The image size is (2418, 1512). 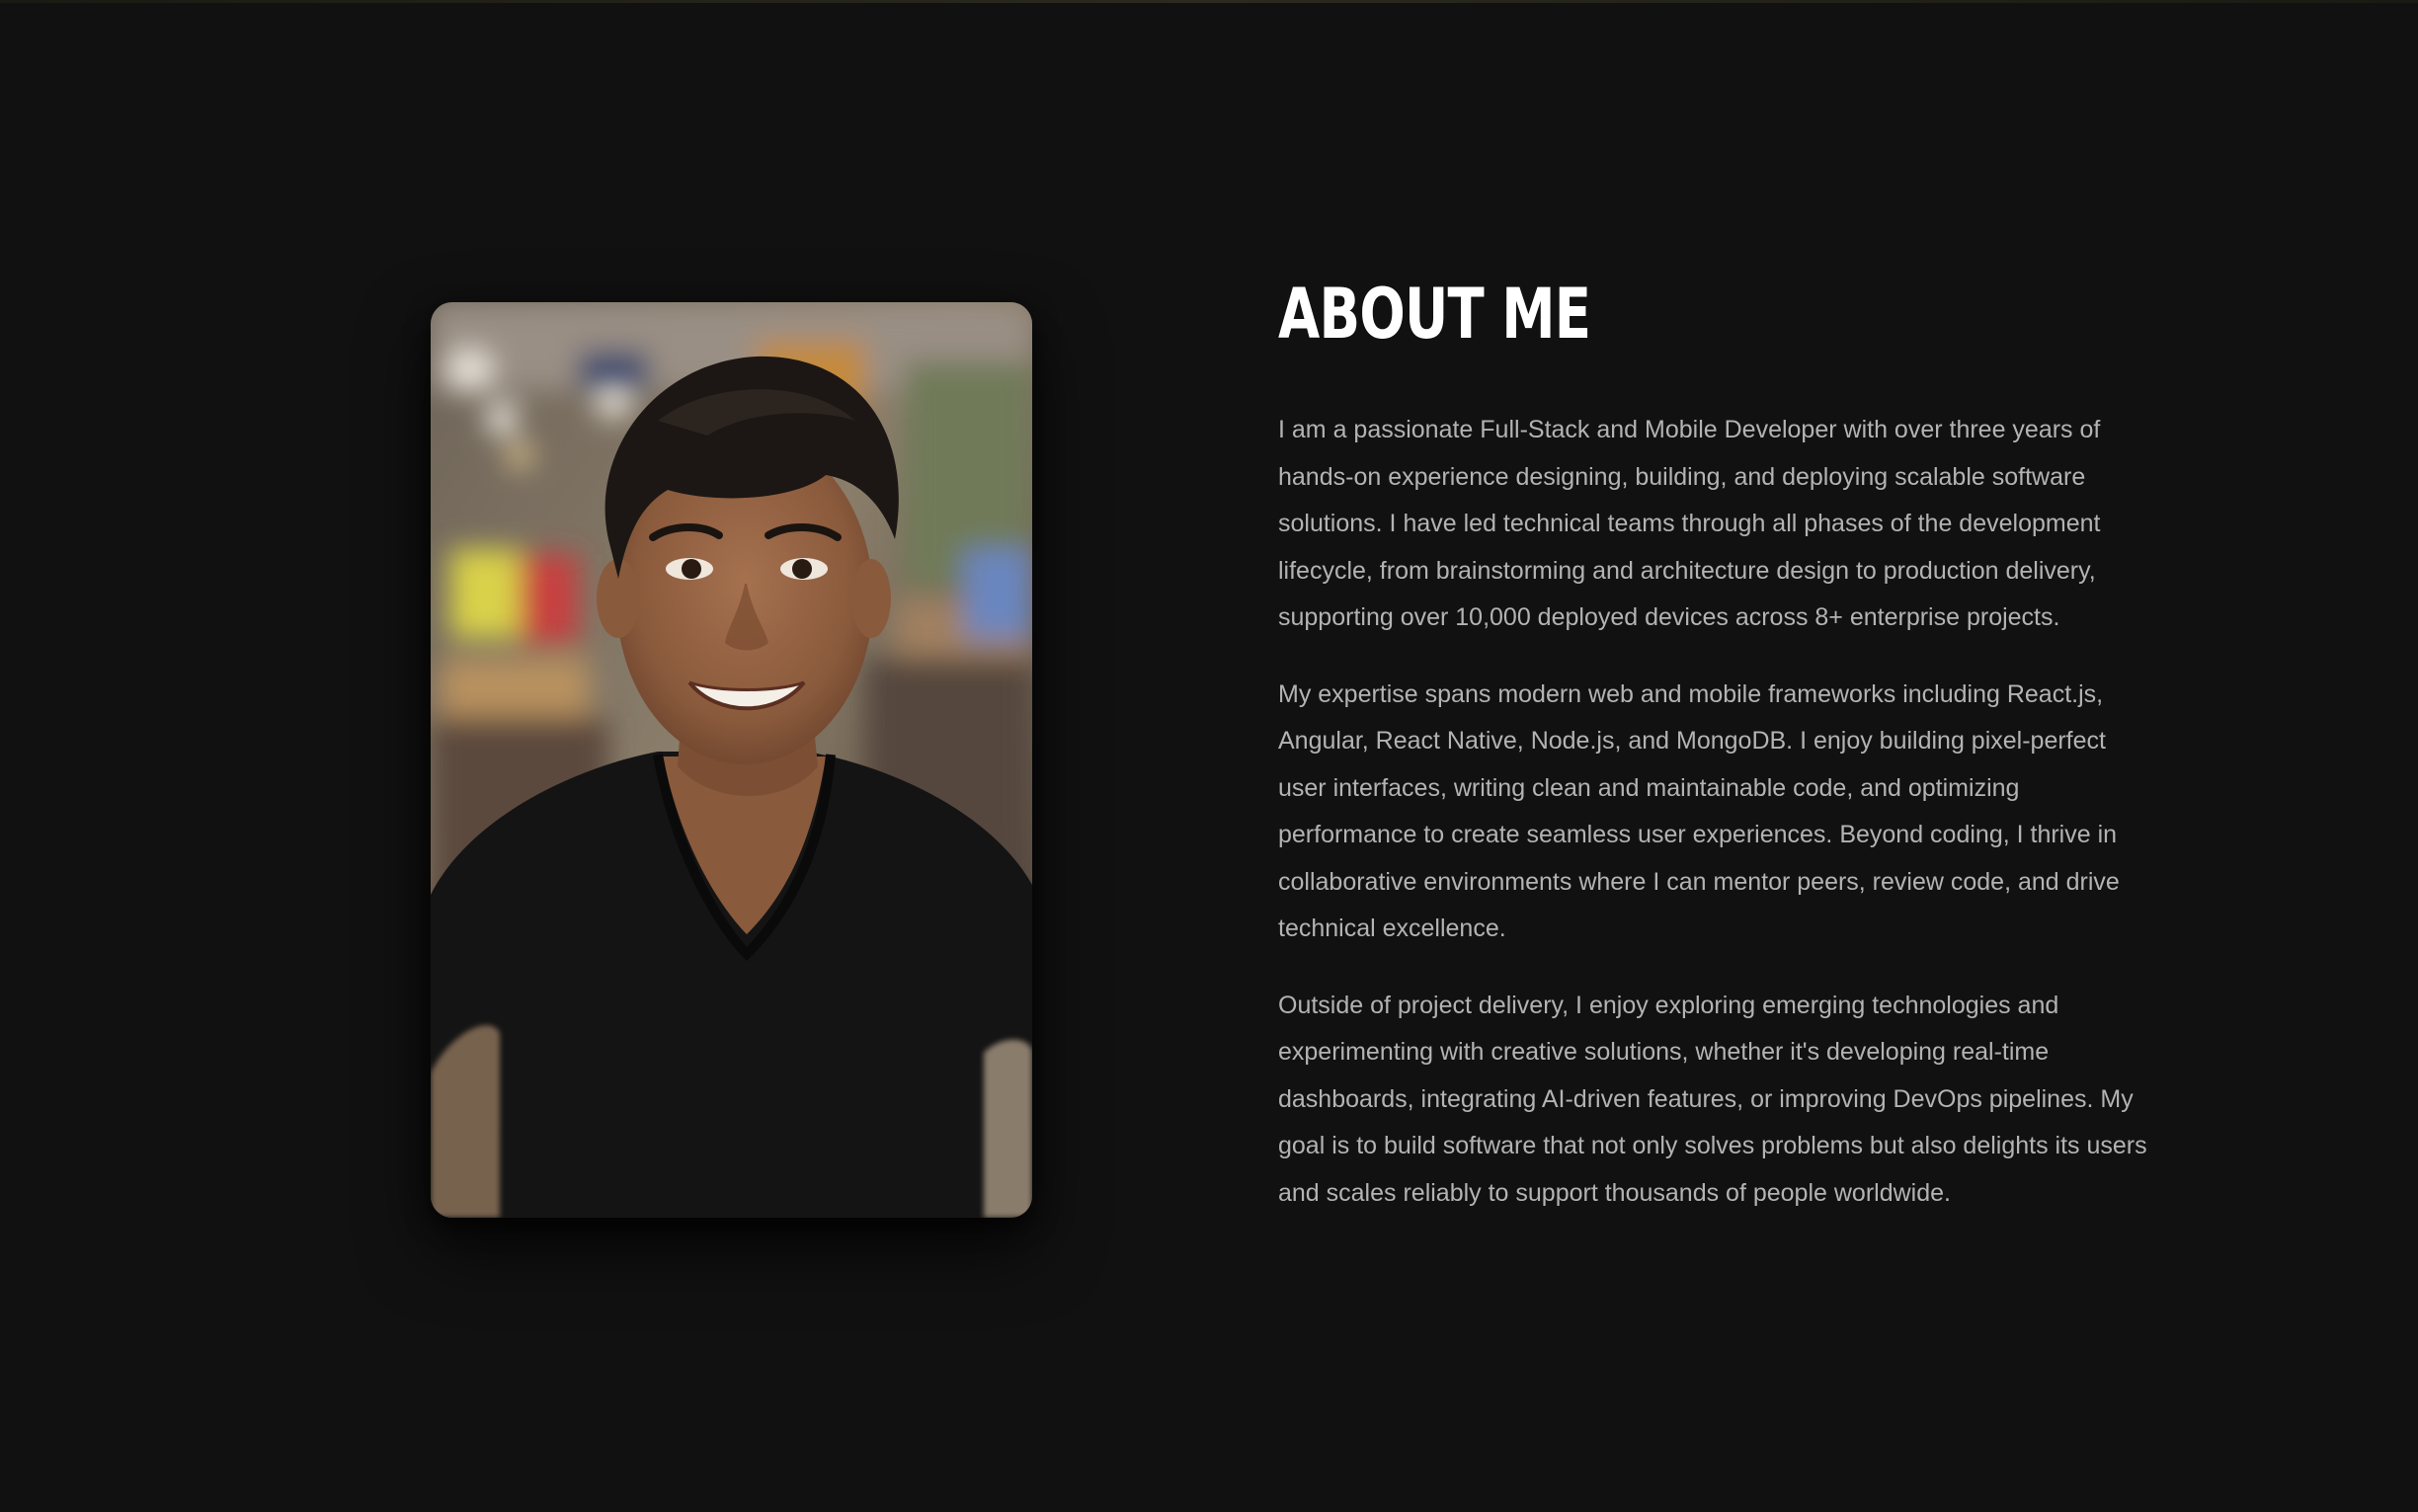 I want to click on about-heading: ABOUT ME, so click(x=1434, y=315).